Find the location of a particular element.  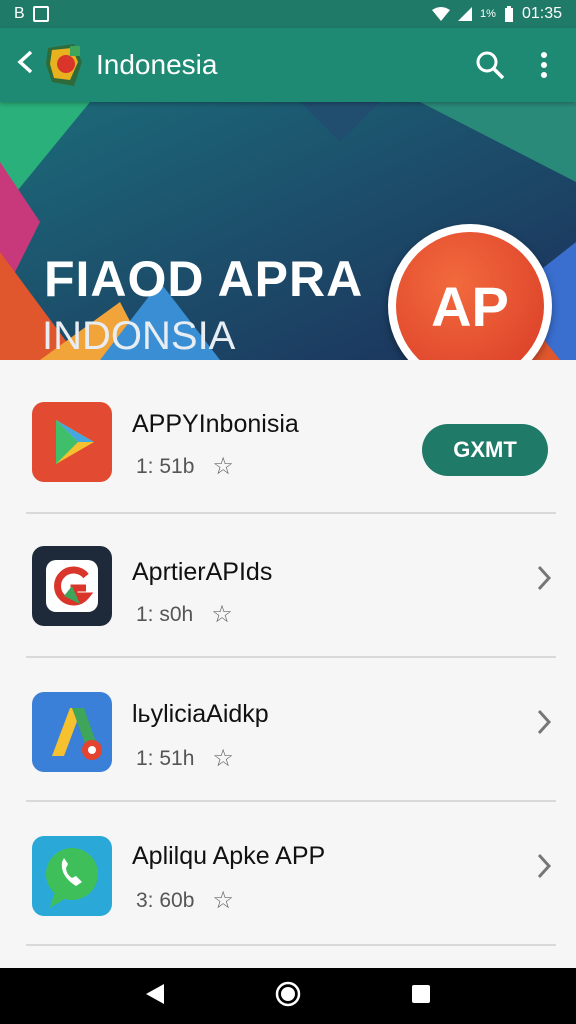

app-meta: 1: s0h ☆ is located at coordinates (184, 614).